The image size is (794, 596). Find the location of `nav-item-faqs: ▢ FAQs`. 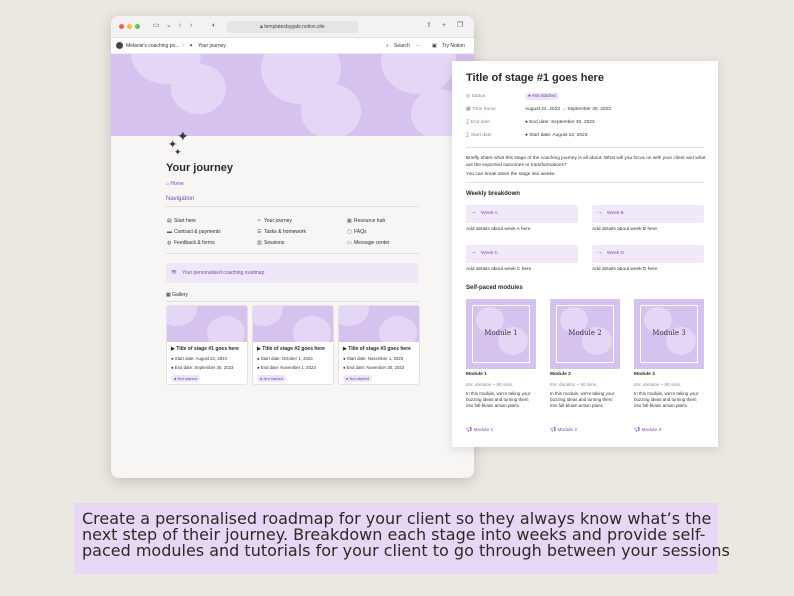

nav-item-faqs: ▢ FAQs is located at coordinates (357, 232).